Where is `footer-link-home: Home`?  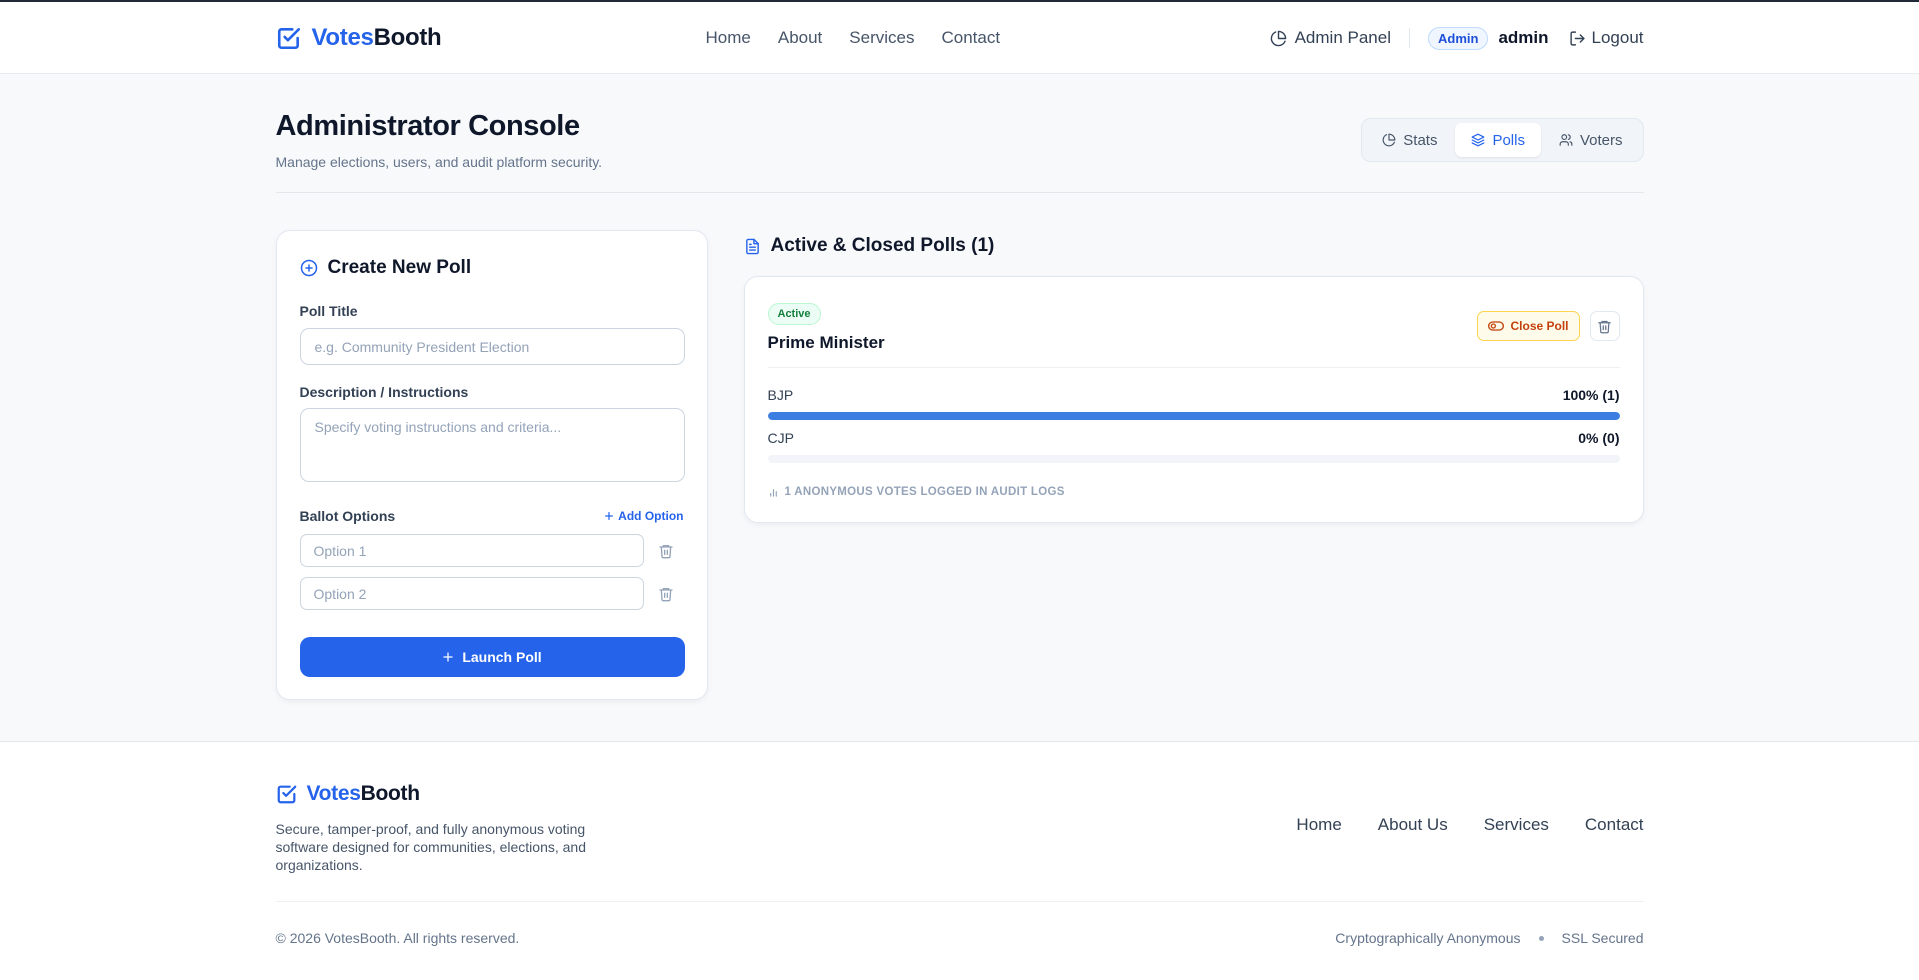
footer-link-home: Home is located at coordinates (1318, 825).